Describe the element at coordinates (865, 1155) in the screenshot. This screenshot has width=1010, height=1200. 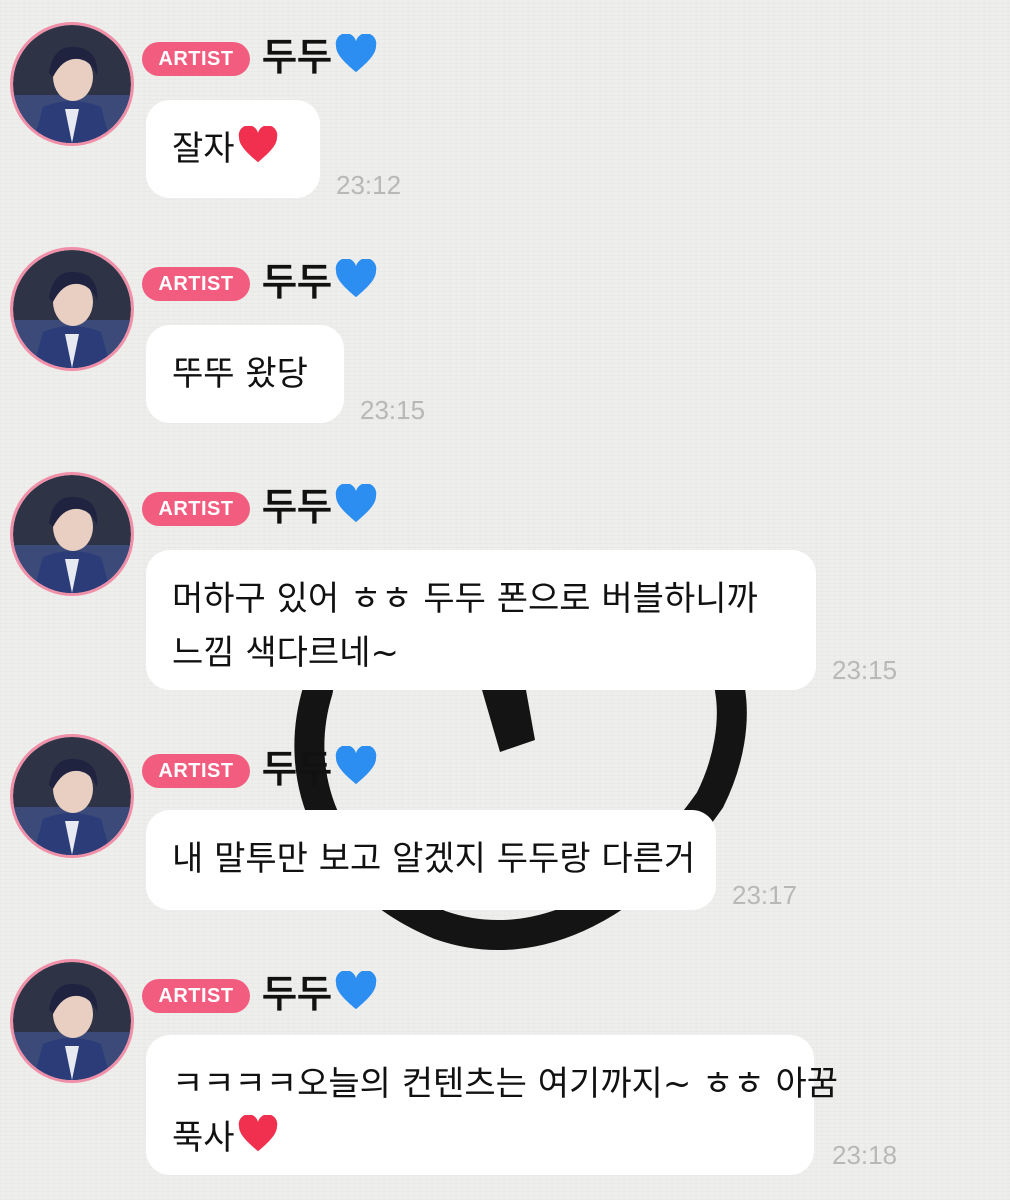
I see `message-time: 23:18` at that location.